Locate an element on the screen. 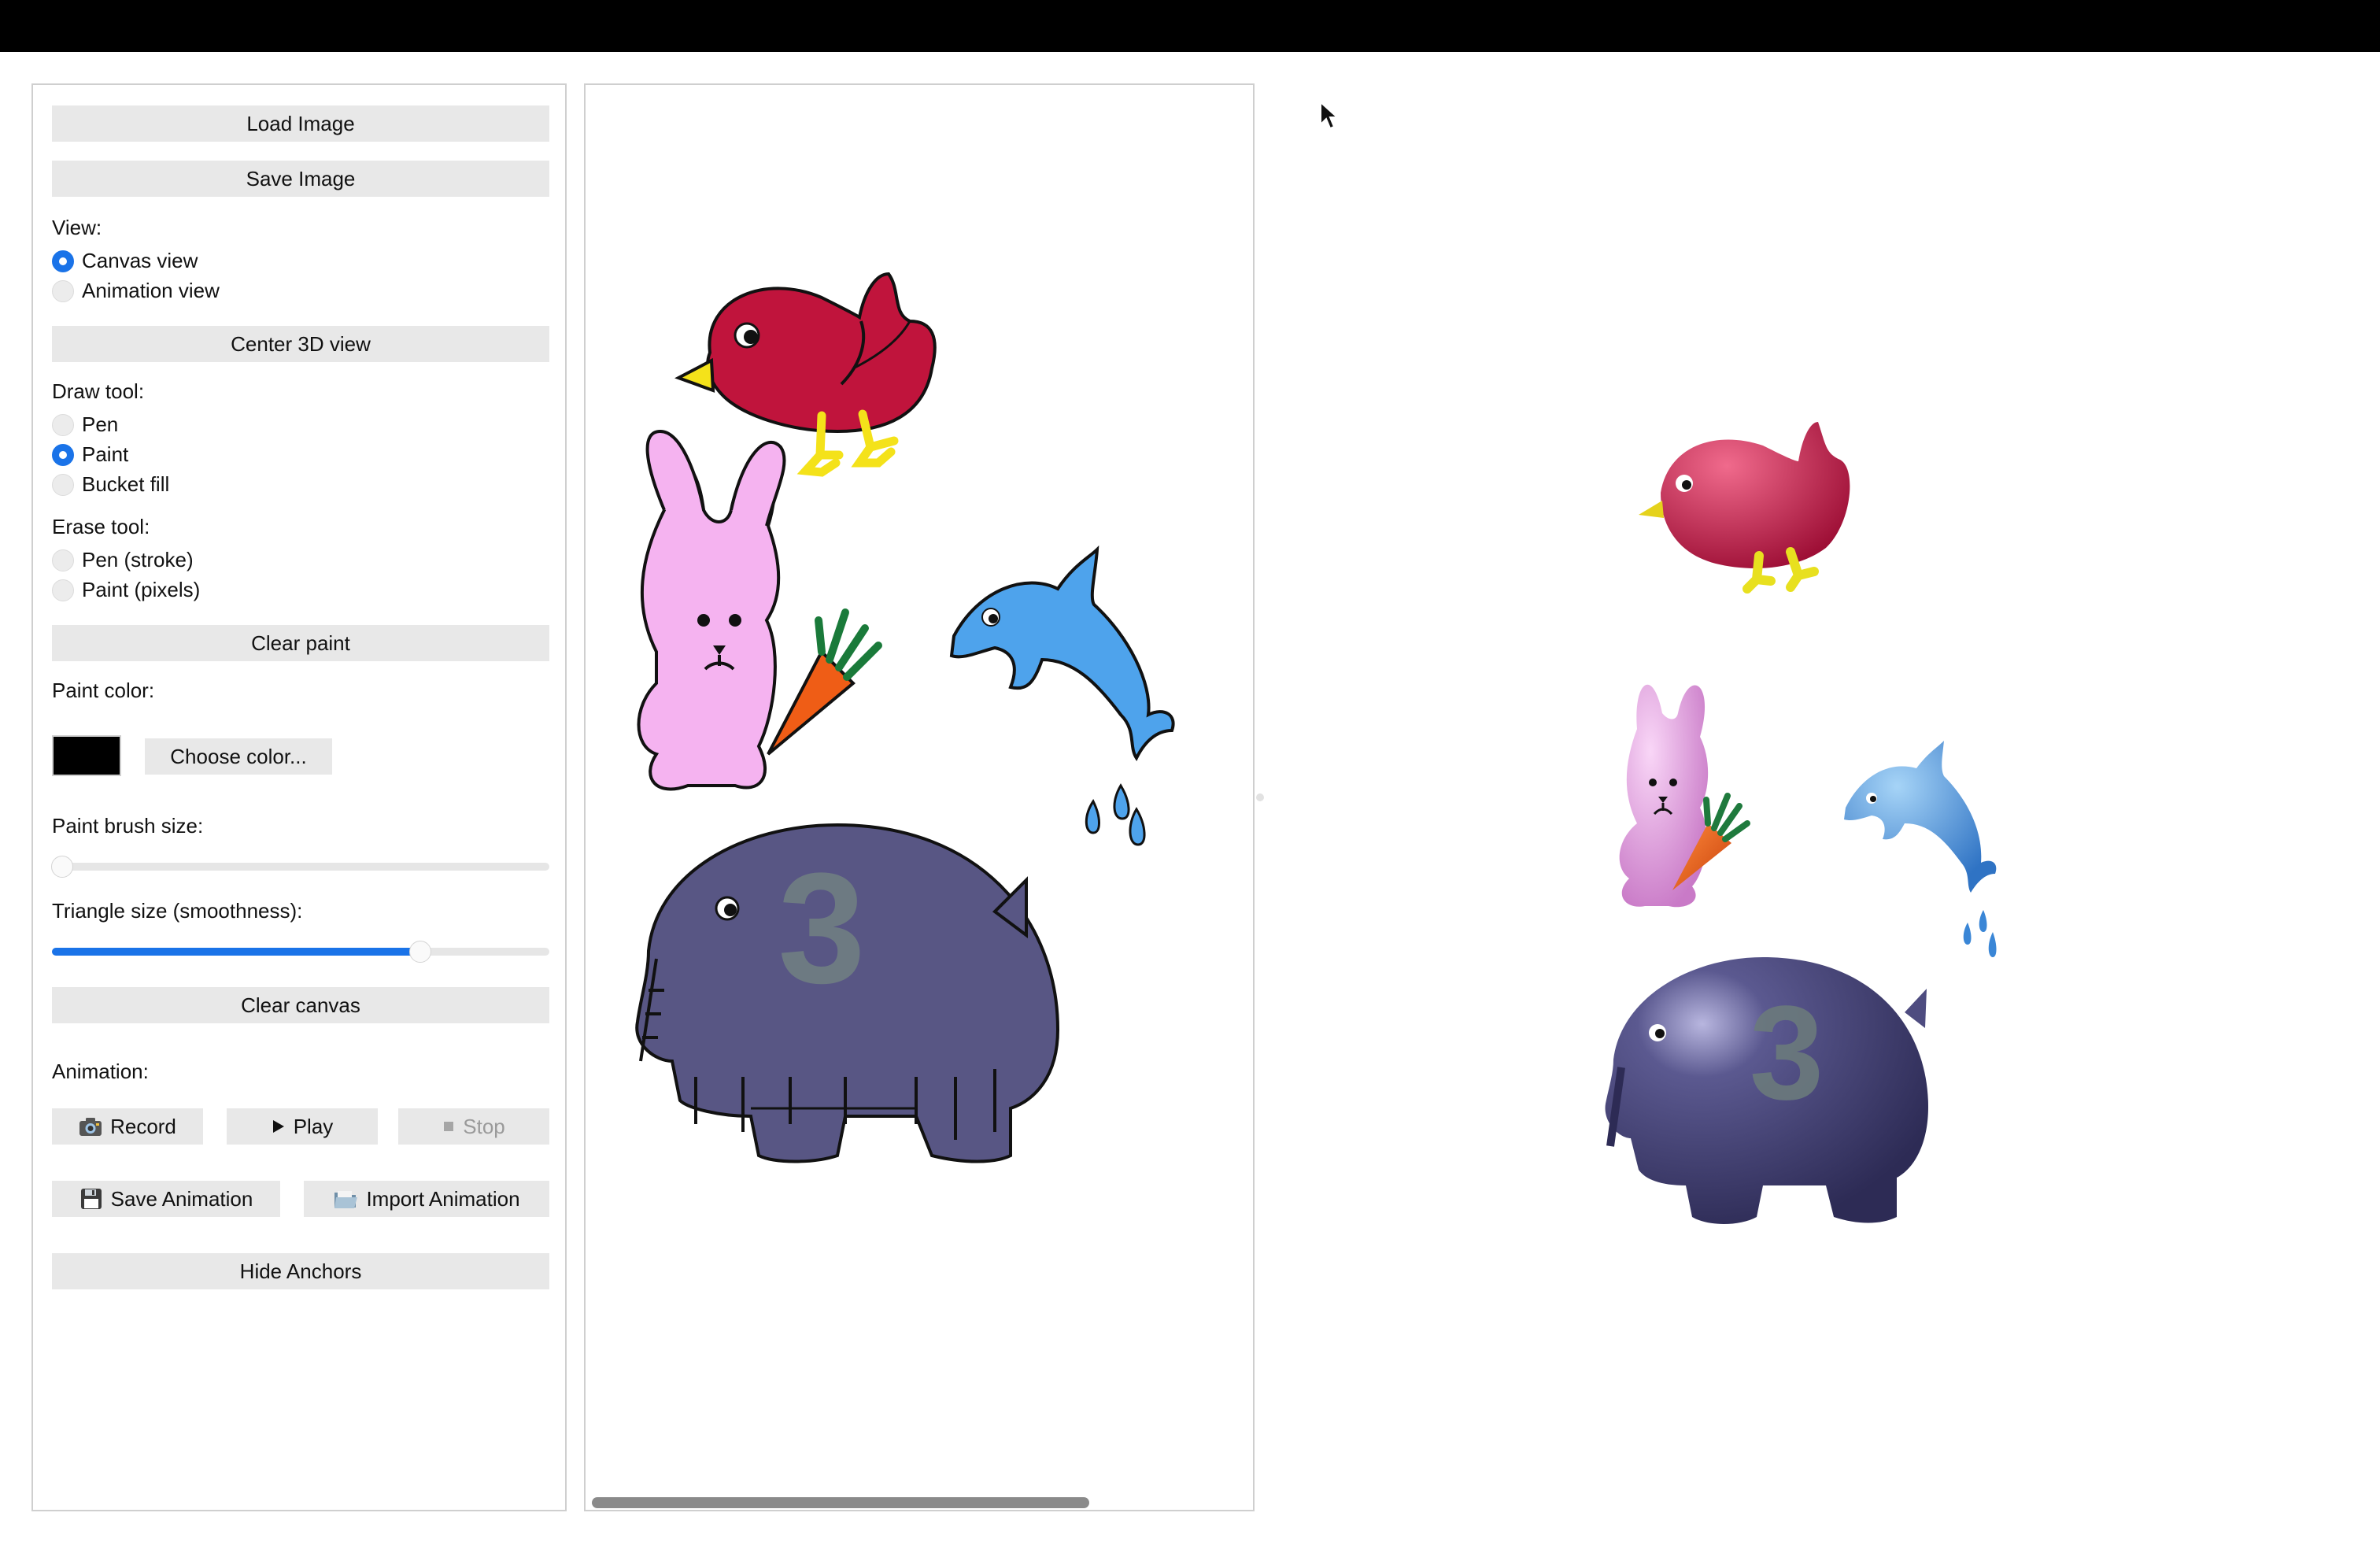 This screenshot has width=2380, height=1546. load-image-label: Load Image is located at coordinates (300, 123).